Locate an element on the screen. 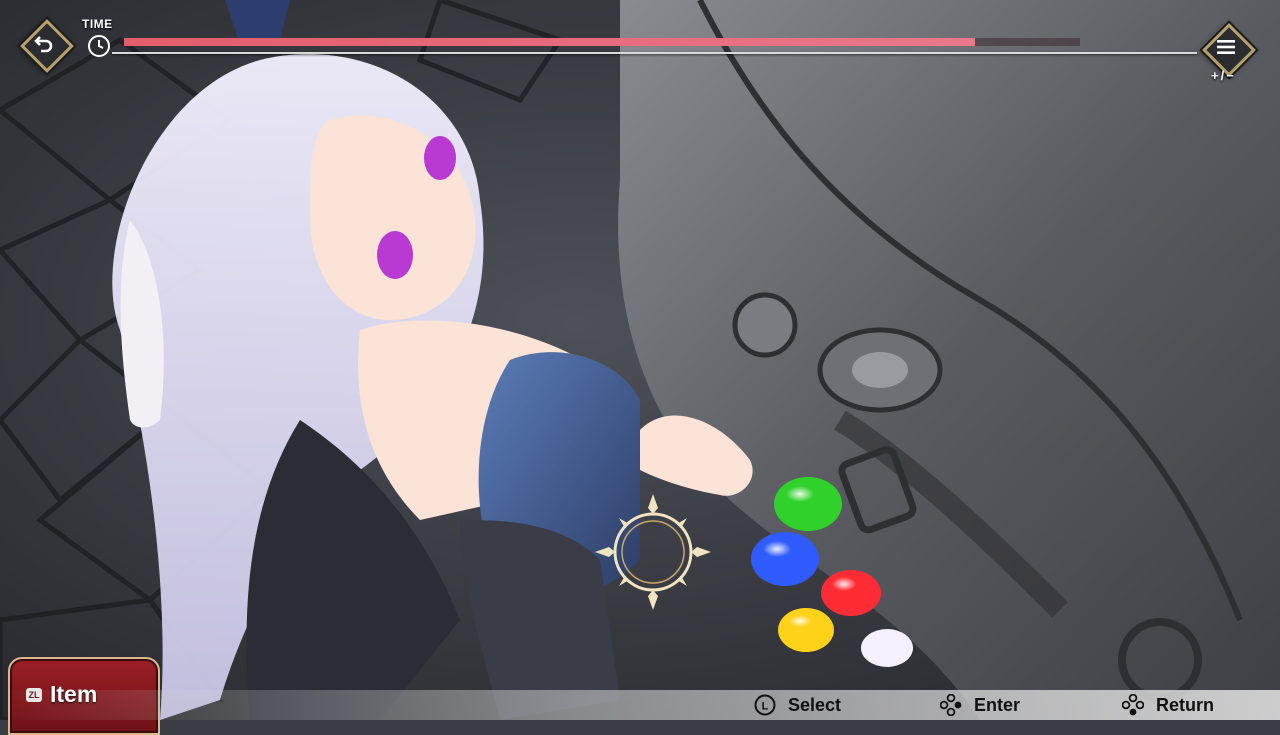  left-stick-icon: L is located at coordinates (765, 705).